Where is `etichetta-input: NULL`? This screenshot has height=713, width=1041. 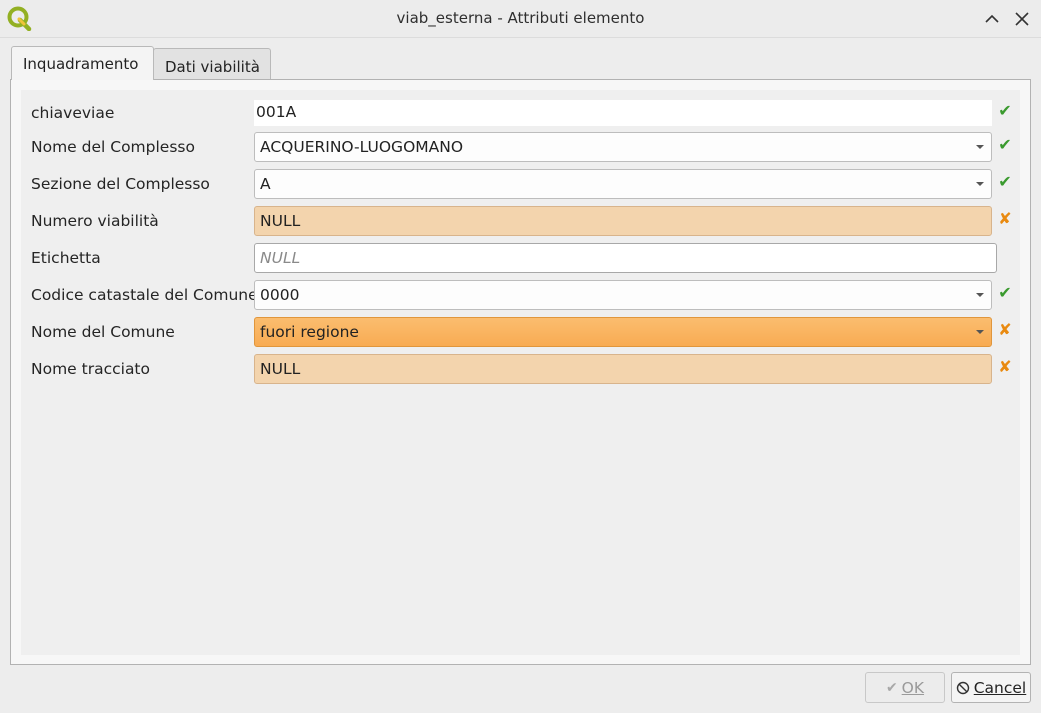 etichetta-input: NULL is located at coordinates (625, 258).